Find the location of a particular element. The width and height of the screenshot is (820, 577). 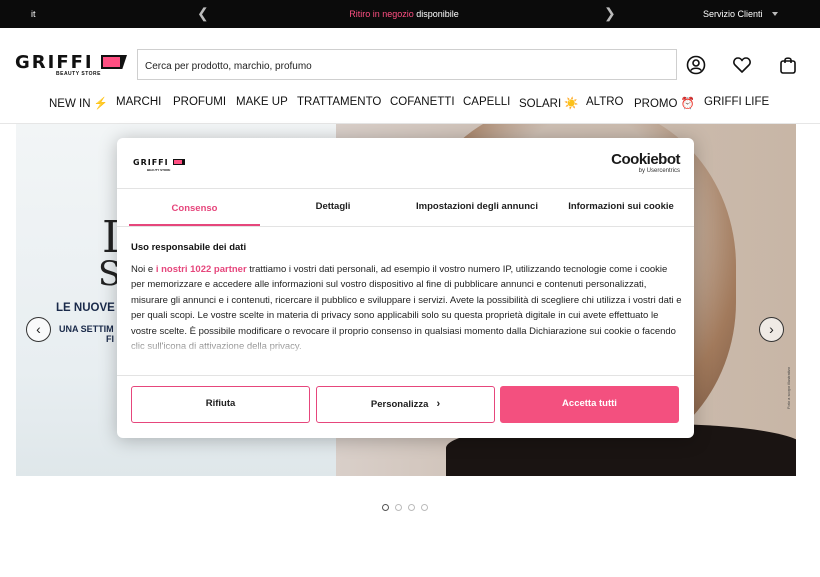

promo-message: Ritiro in negozio disponibile is located at coordinates (404, 14).